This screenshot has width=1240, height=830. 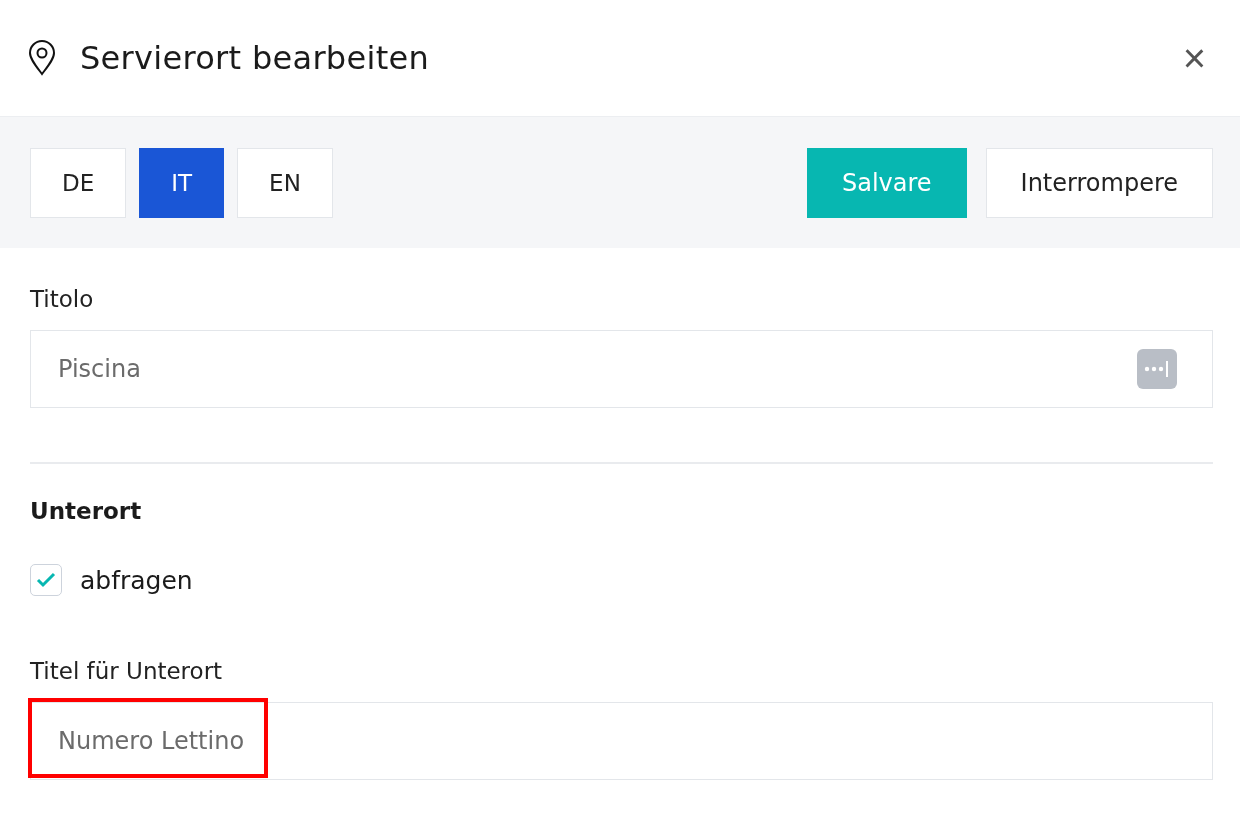 What do you see at coordinates (1194, 58) in the screenshot?
I see `close-button: ×` at bounding box center [1194, 58].